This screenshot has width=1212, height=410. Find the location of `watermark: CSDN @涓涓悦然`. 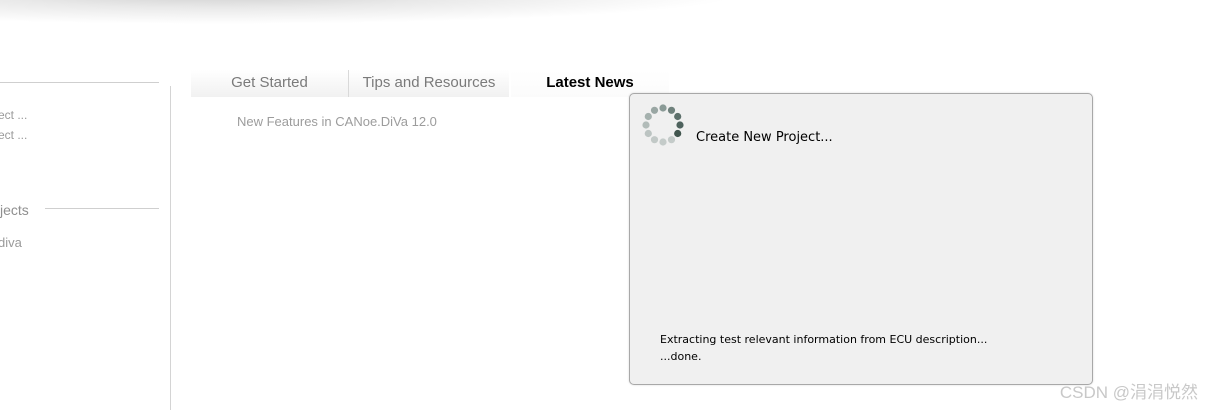

watermark: CSDN @涓涓悦然 is located at coordinates (1128, 392).